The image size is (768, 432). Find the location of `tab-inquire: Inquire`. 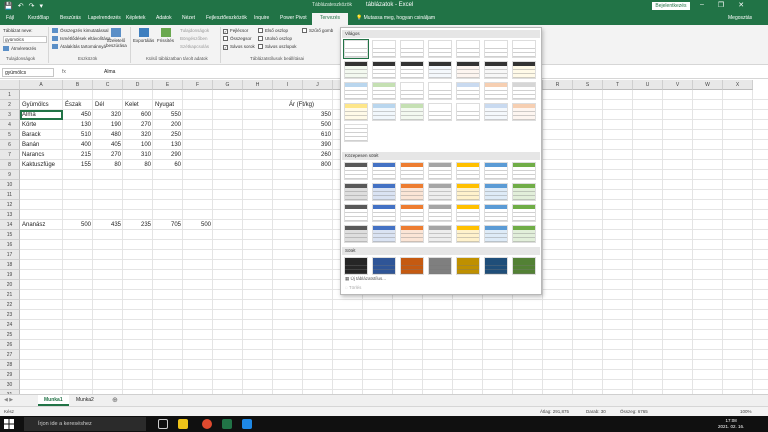

tab-inquire: Inquire is located at coordinates (261, 18).